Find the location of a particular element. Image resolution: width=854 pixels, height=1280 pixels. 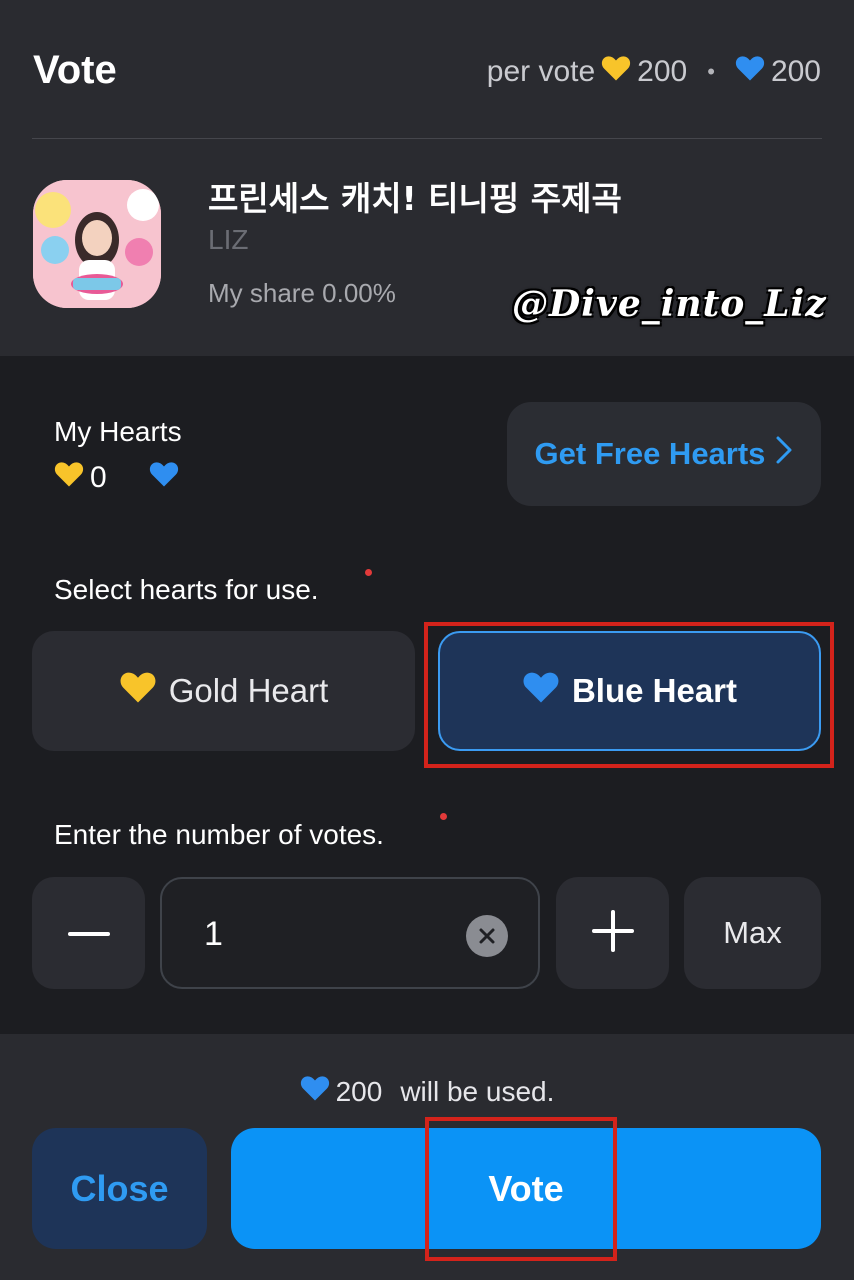

divider is located at coordinates (427, 138).